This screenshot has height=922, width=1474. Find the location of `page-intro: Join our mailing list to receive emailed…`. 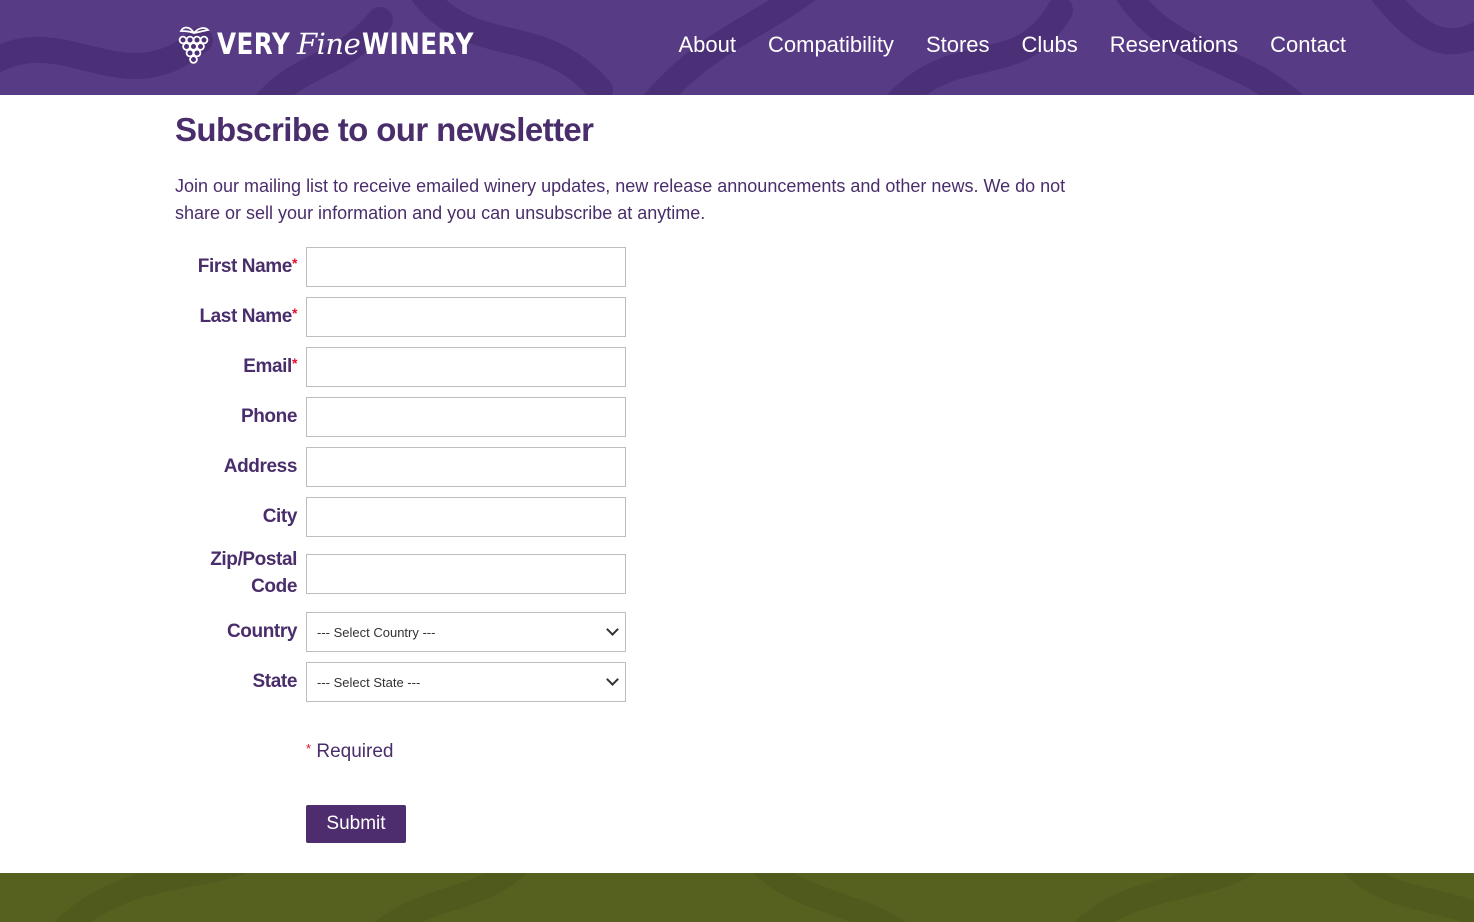

page-intro: Join our mailing list to receive emailed… is located at coordinates (620, 199).